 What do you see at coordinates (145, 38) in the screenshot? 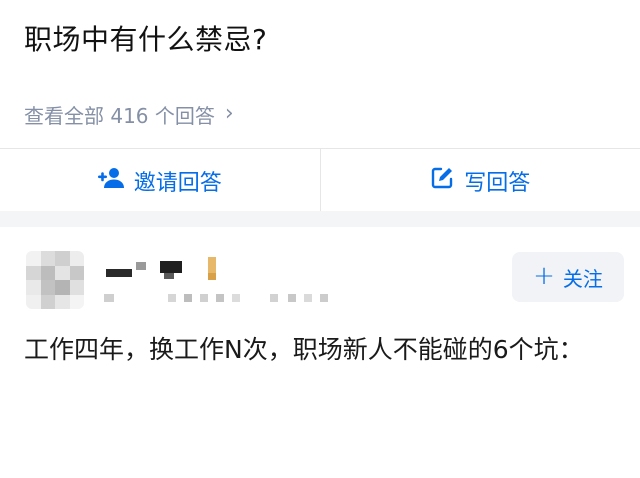
I see `question-title: 职场中有什么禁忌?` at bounding box center [145, 38].